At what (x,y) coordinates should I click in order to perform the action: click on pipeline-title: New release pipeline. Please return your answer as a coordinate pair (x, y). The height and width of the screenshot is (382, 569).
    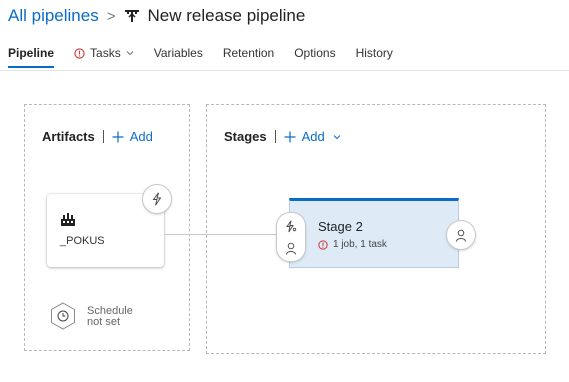
    Looking at the image, I should click on (227, 16).